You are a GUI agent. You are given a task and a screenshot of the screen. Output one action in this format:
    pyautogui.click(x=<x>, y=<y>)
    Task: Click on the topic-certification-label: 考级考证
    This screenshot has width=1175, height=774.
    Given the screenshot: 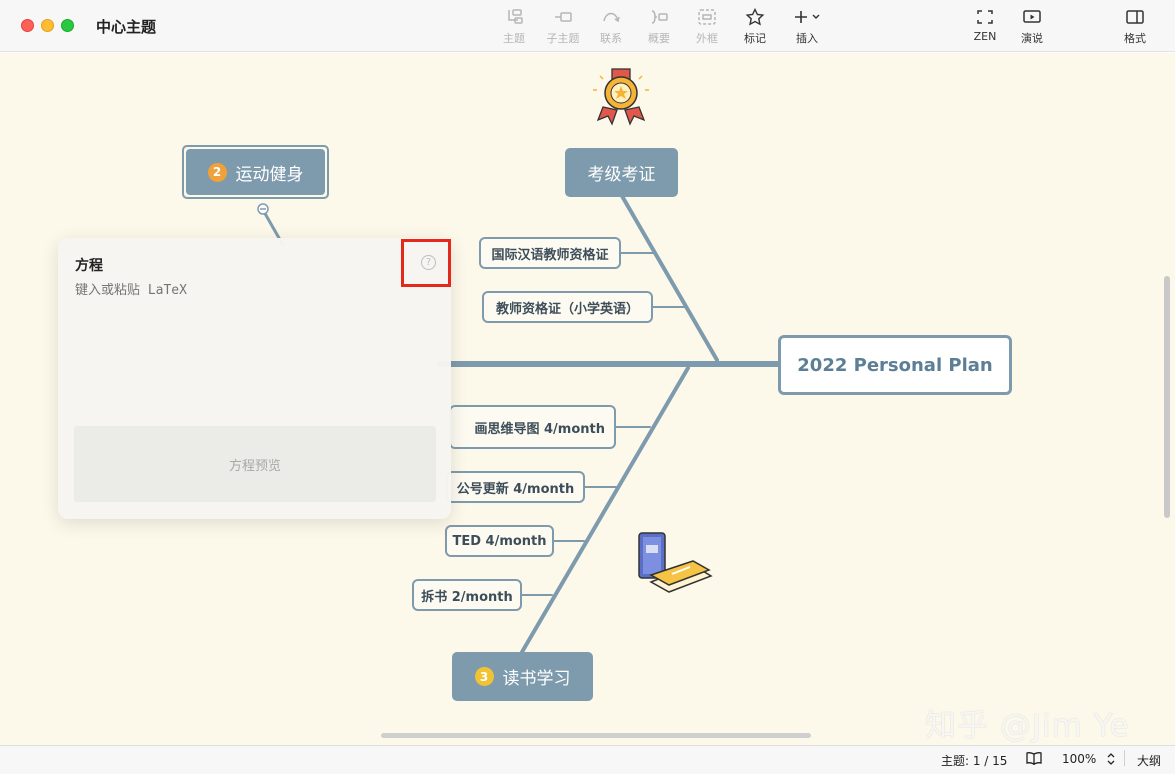 What is the action you would take?
    pyautogui.click(x=621, y=175)
    